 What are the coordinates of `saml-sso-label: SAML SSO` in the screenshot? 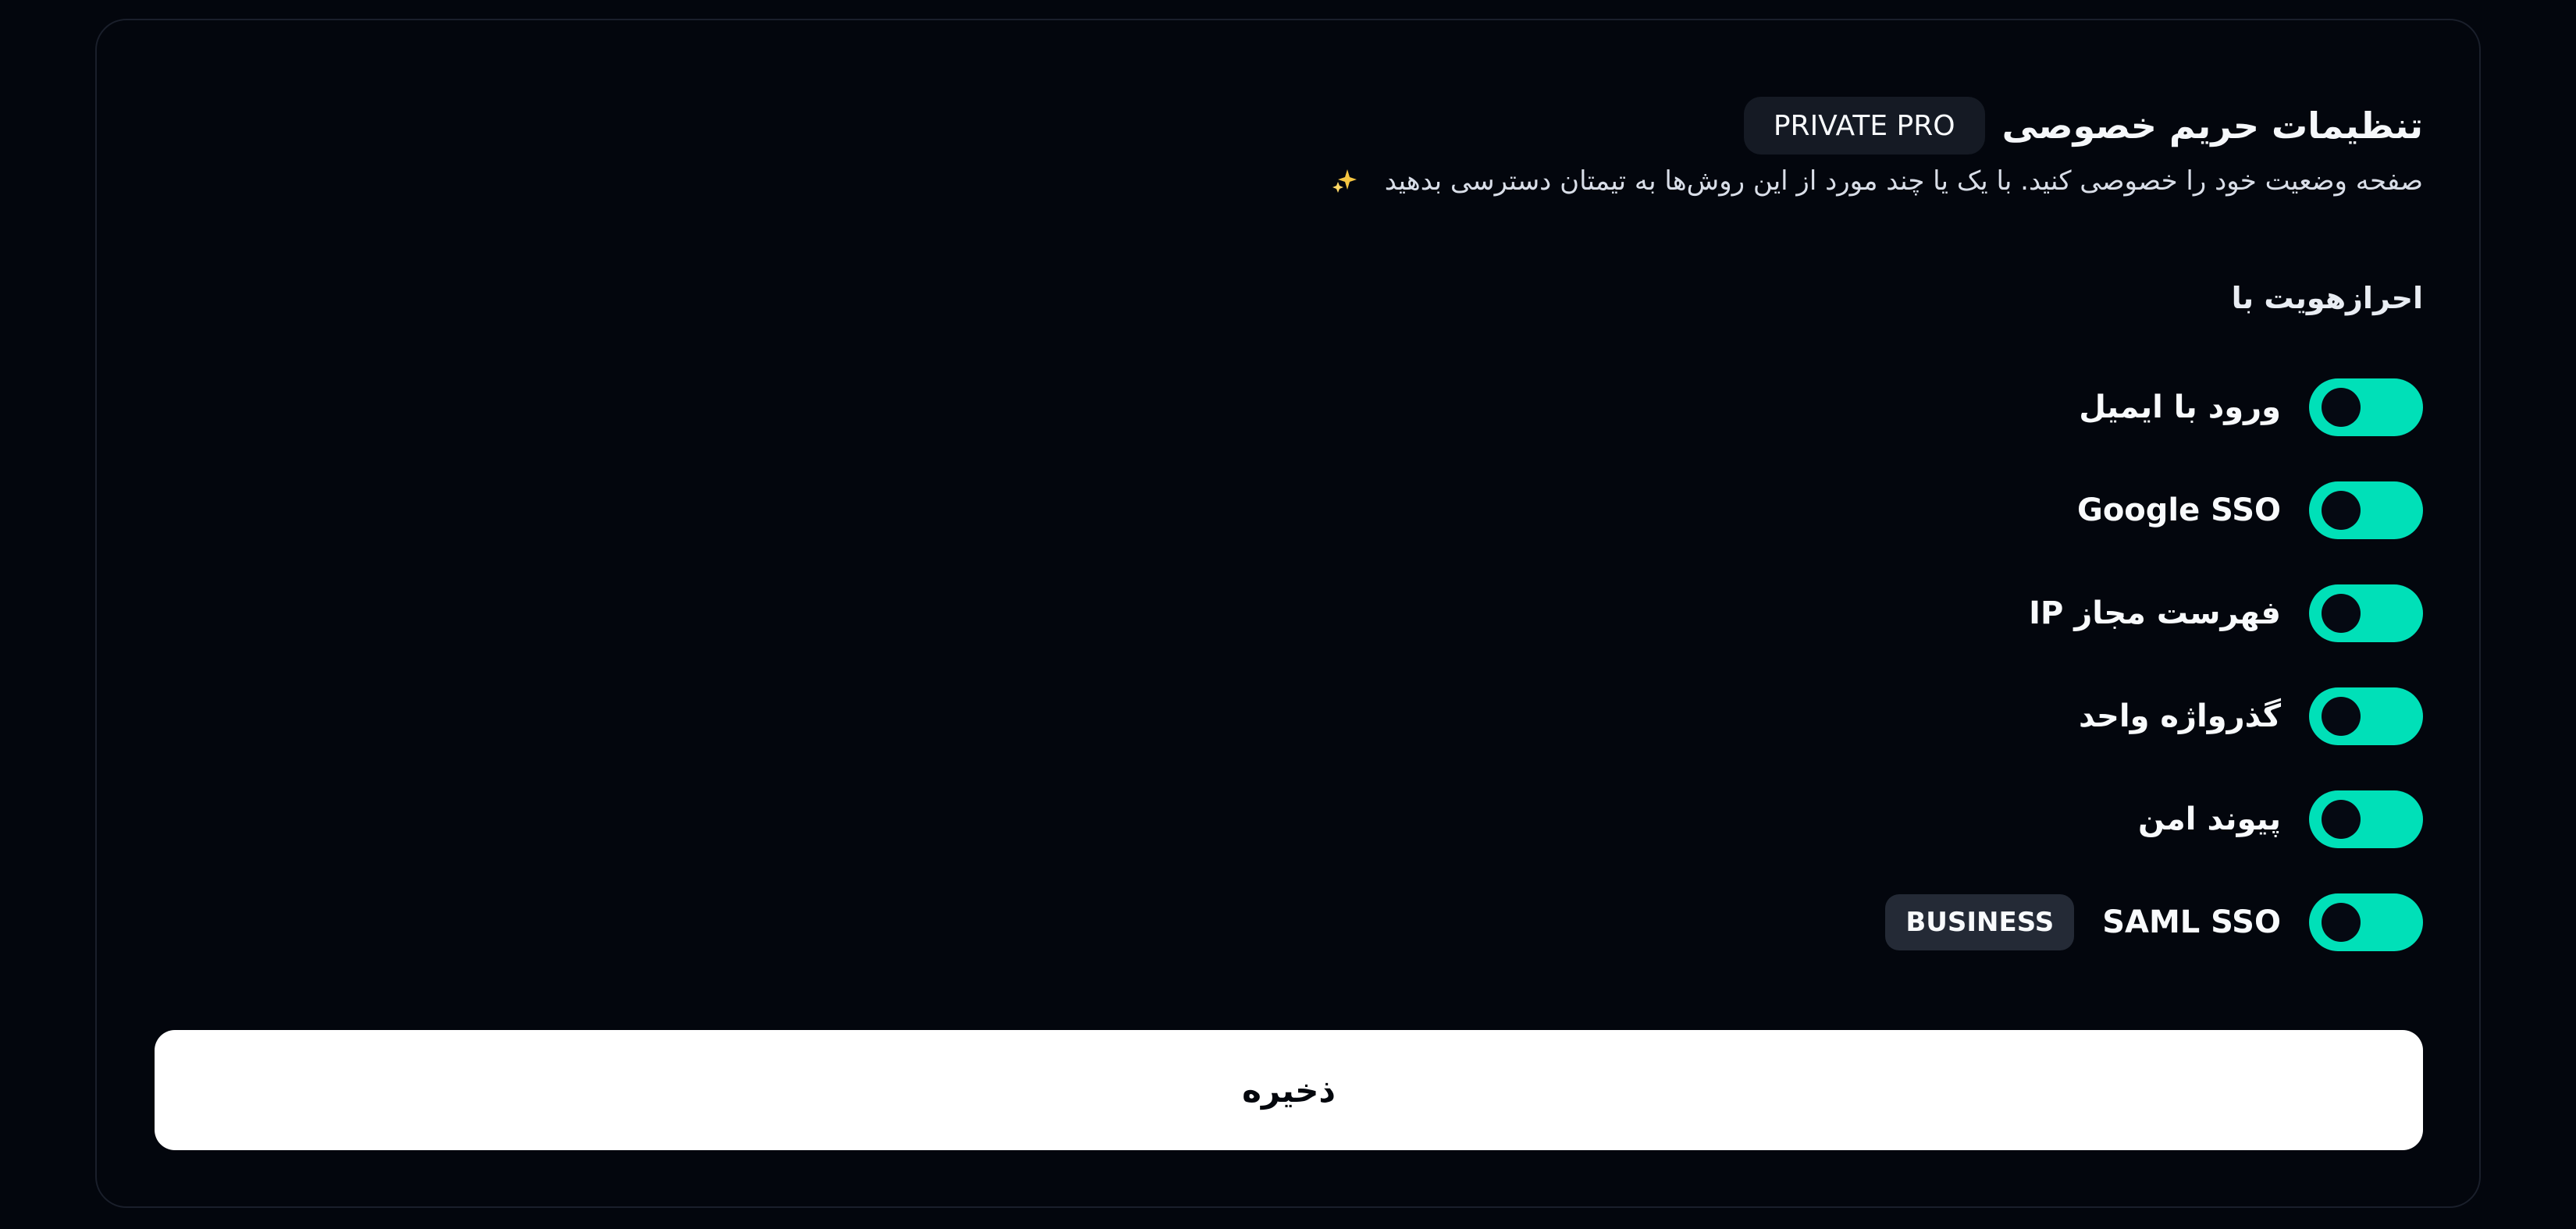 It's located at (2191, 922).